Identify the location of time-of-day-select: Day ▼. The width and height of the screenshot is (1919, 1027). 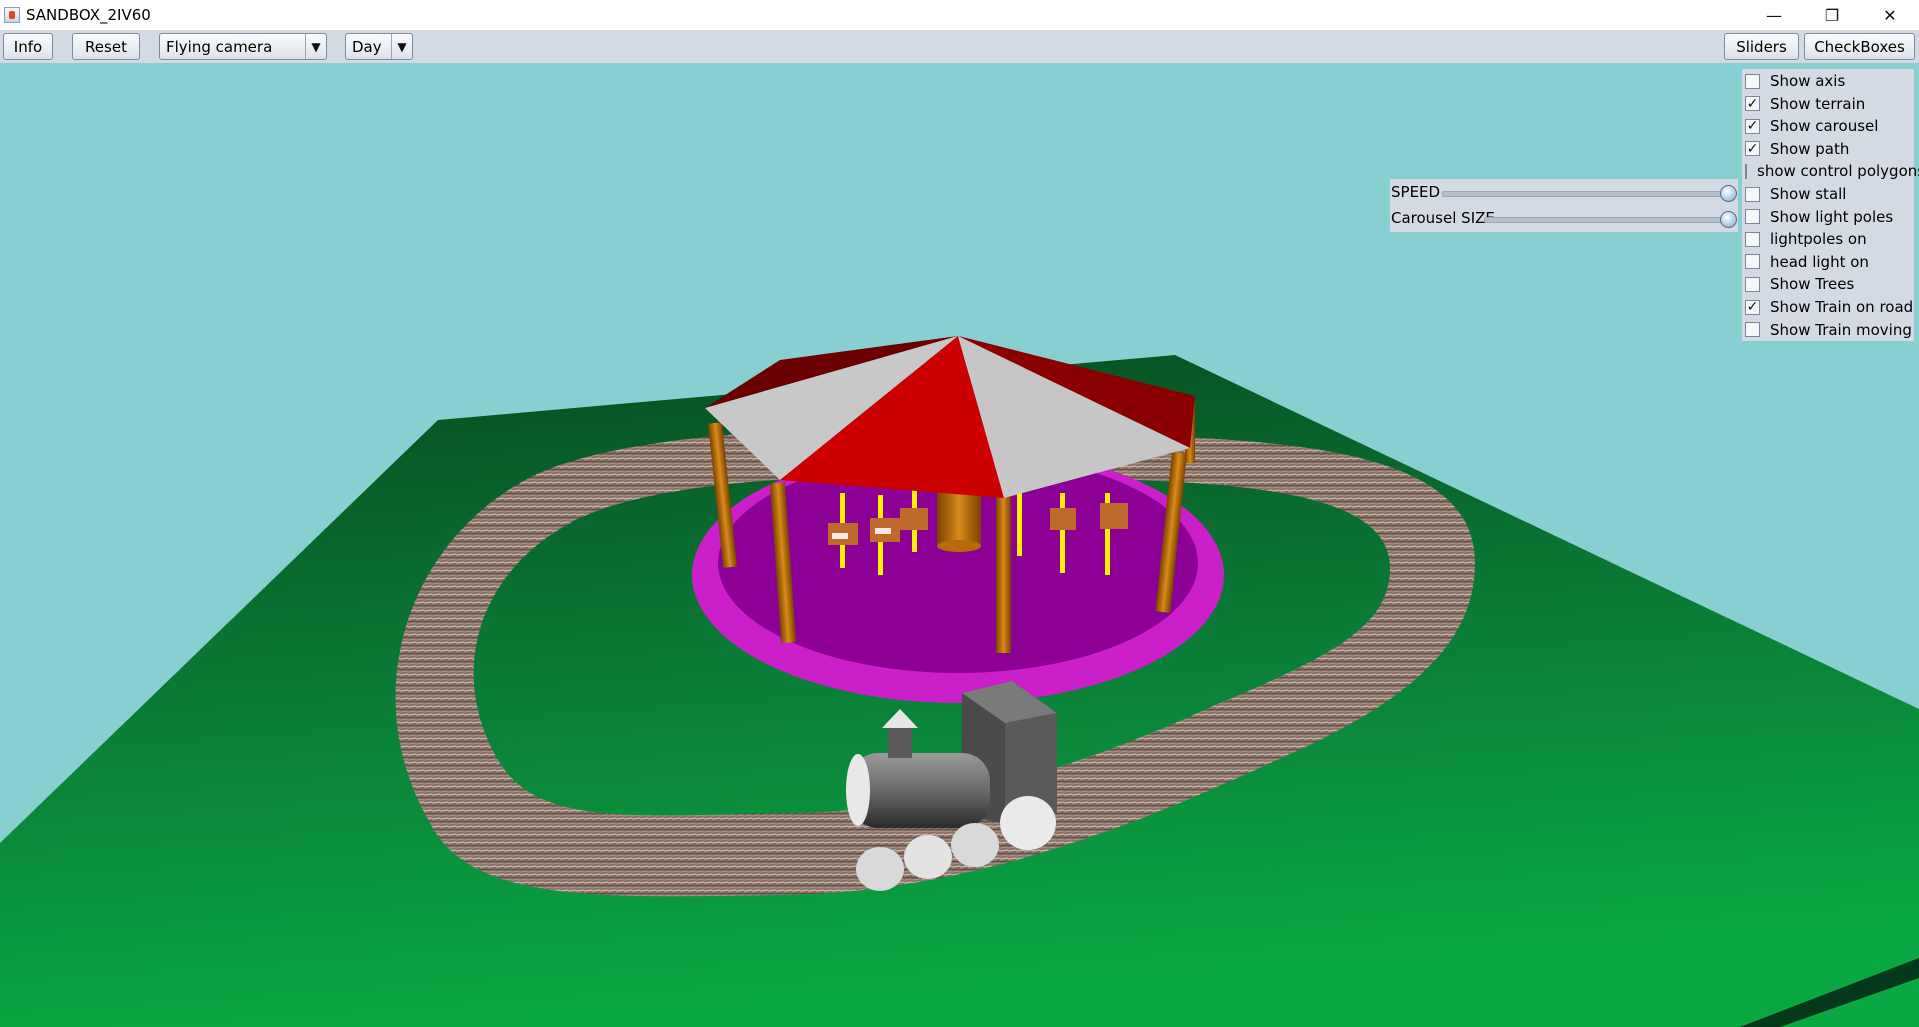
(379, 46).